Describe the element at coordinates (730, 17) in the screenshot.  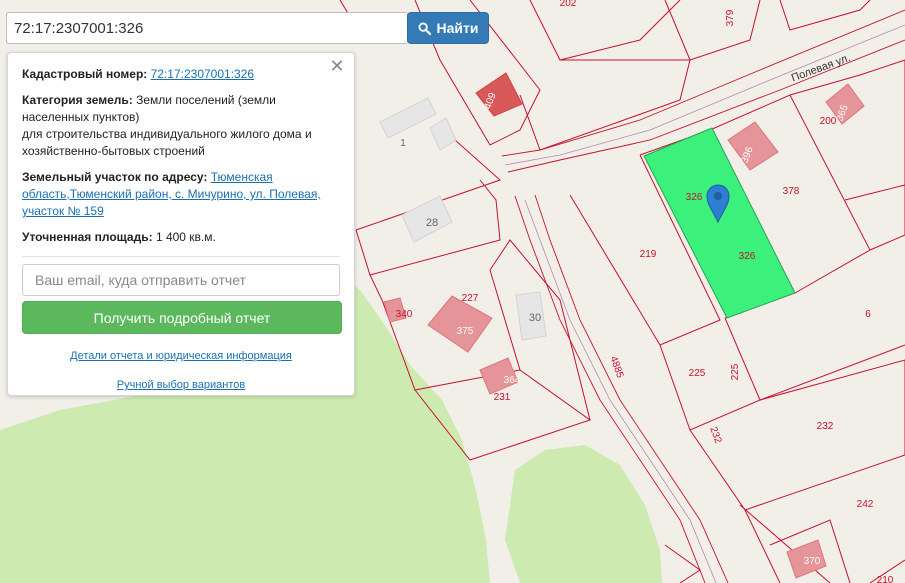
I see `parcel-label: 379` at that location.